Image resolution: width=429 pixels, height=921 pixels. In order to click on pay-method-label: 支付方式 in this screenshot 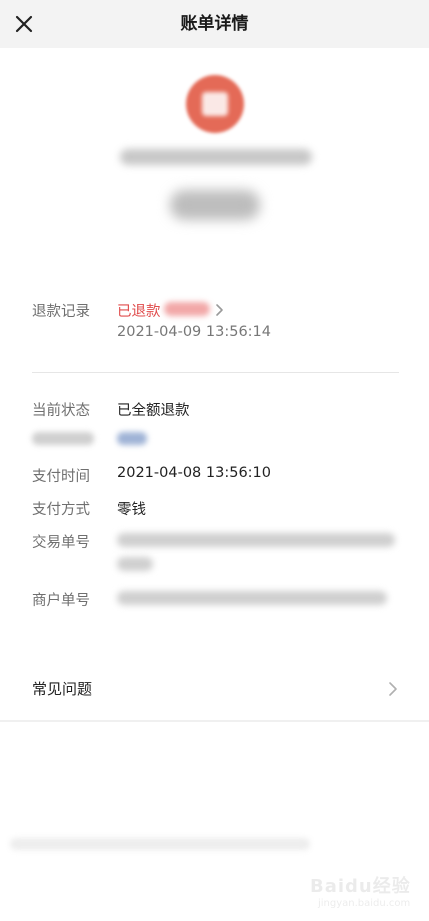, I will do `click(61, 510)`.